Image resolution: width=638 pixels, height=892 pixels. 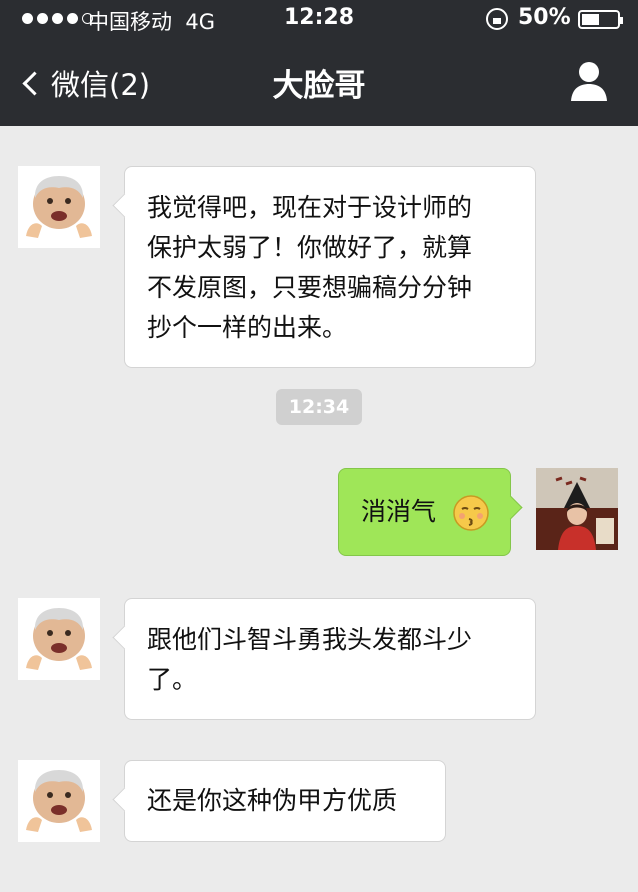 I want to click on message-text: 消消气, so click(x=399, y=511).